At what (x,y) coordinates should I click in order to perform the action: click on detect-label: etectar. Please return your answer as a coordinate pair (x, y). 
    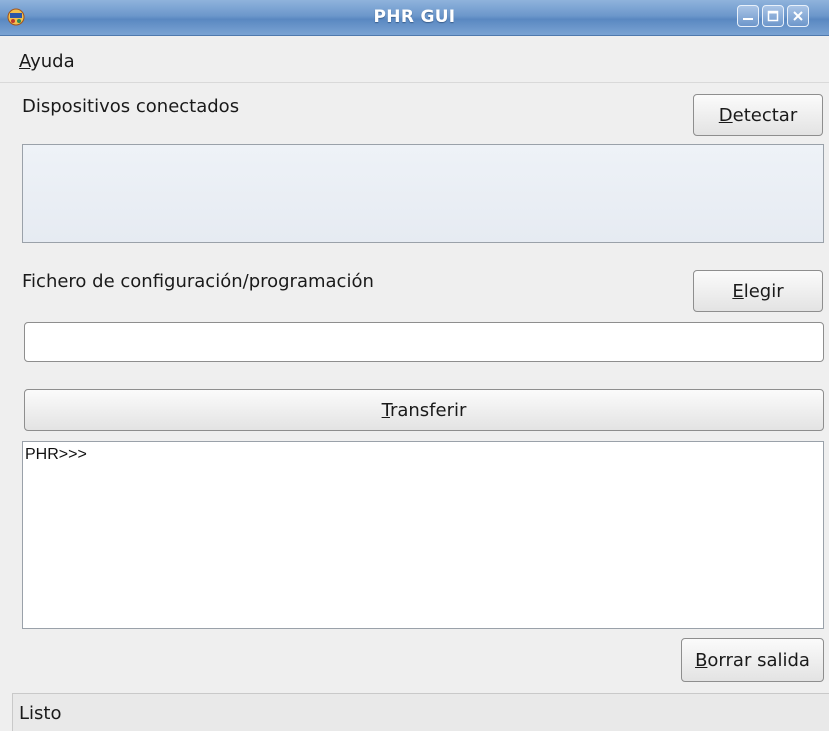
    Looking at the image, I should click on (765, 115).